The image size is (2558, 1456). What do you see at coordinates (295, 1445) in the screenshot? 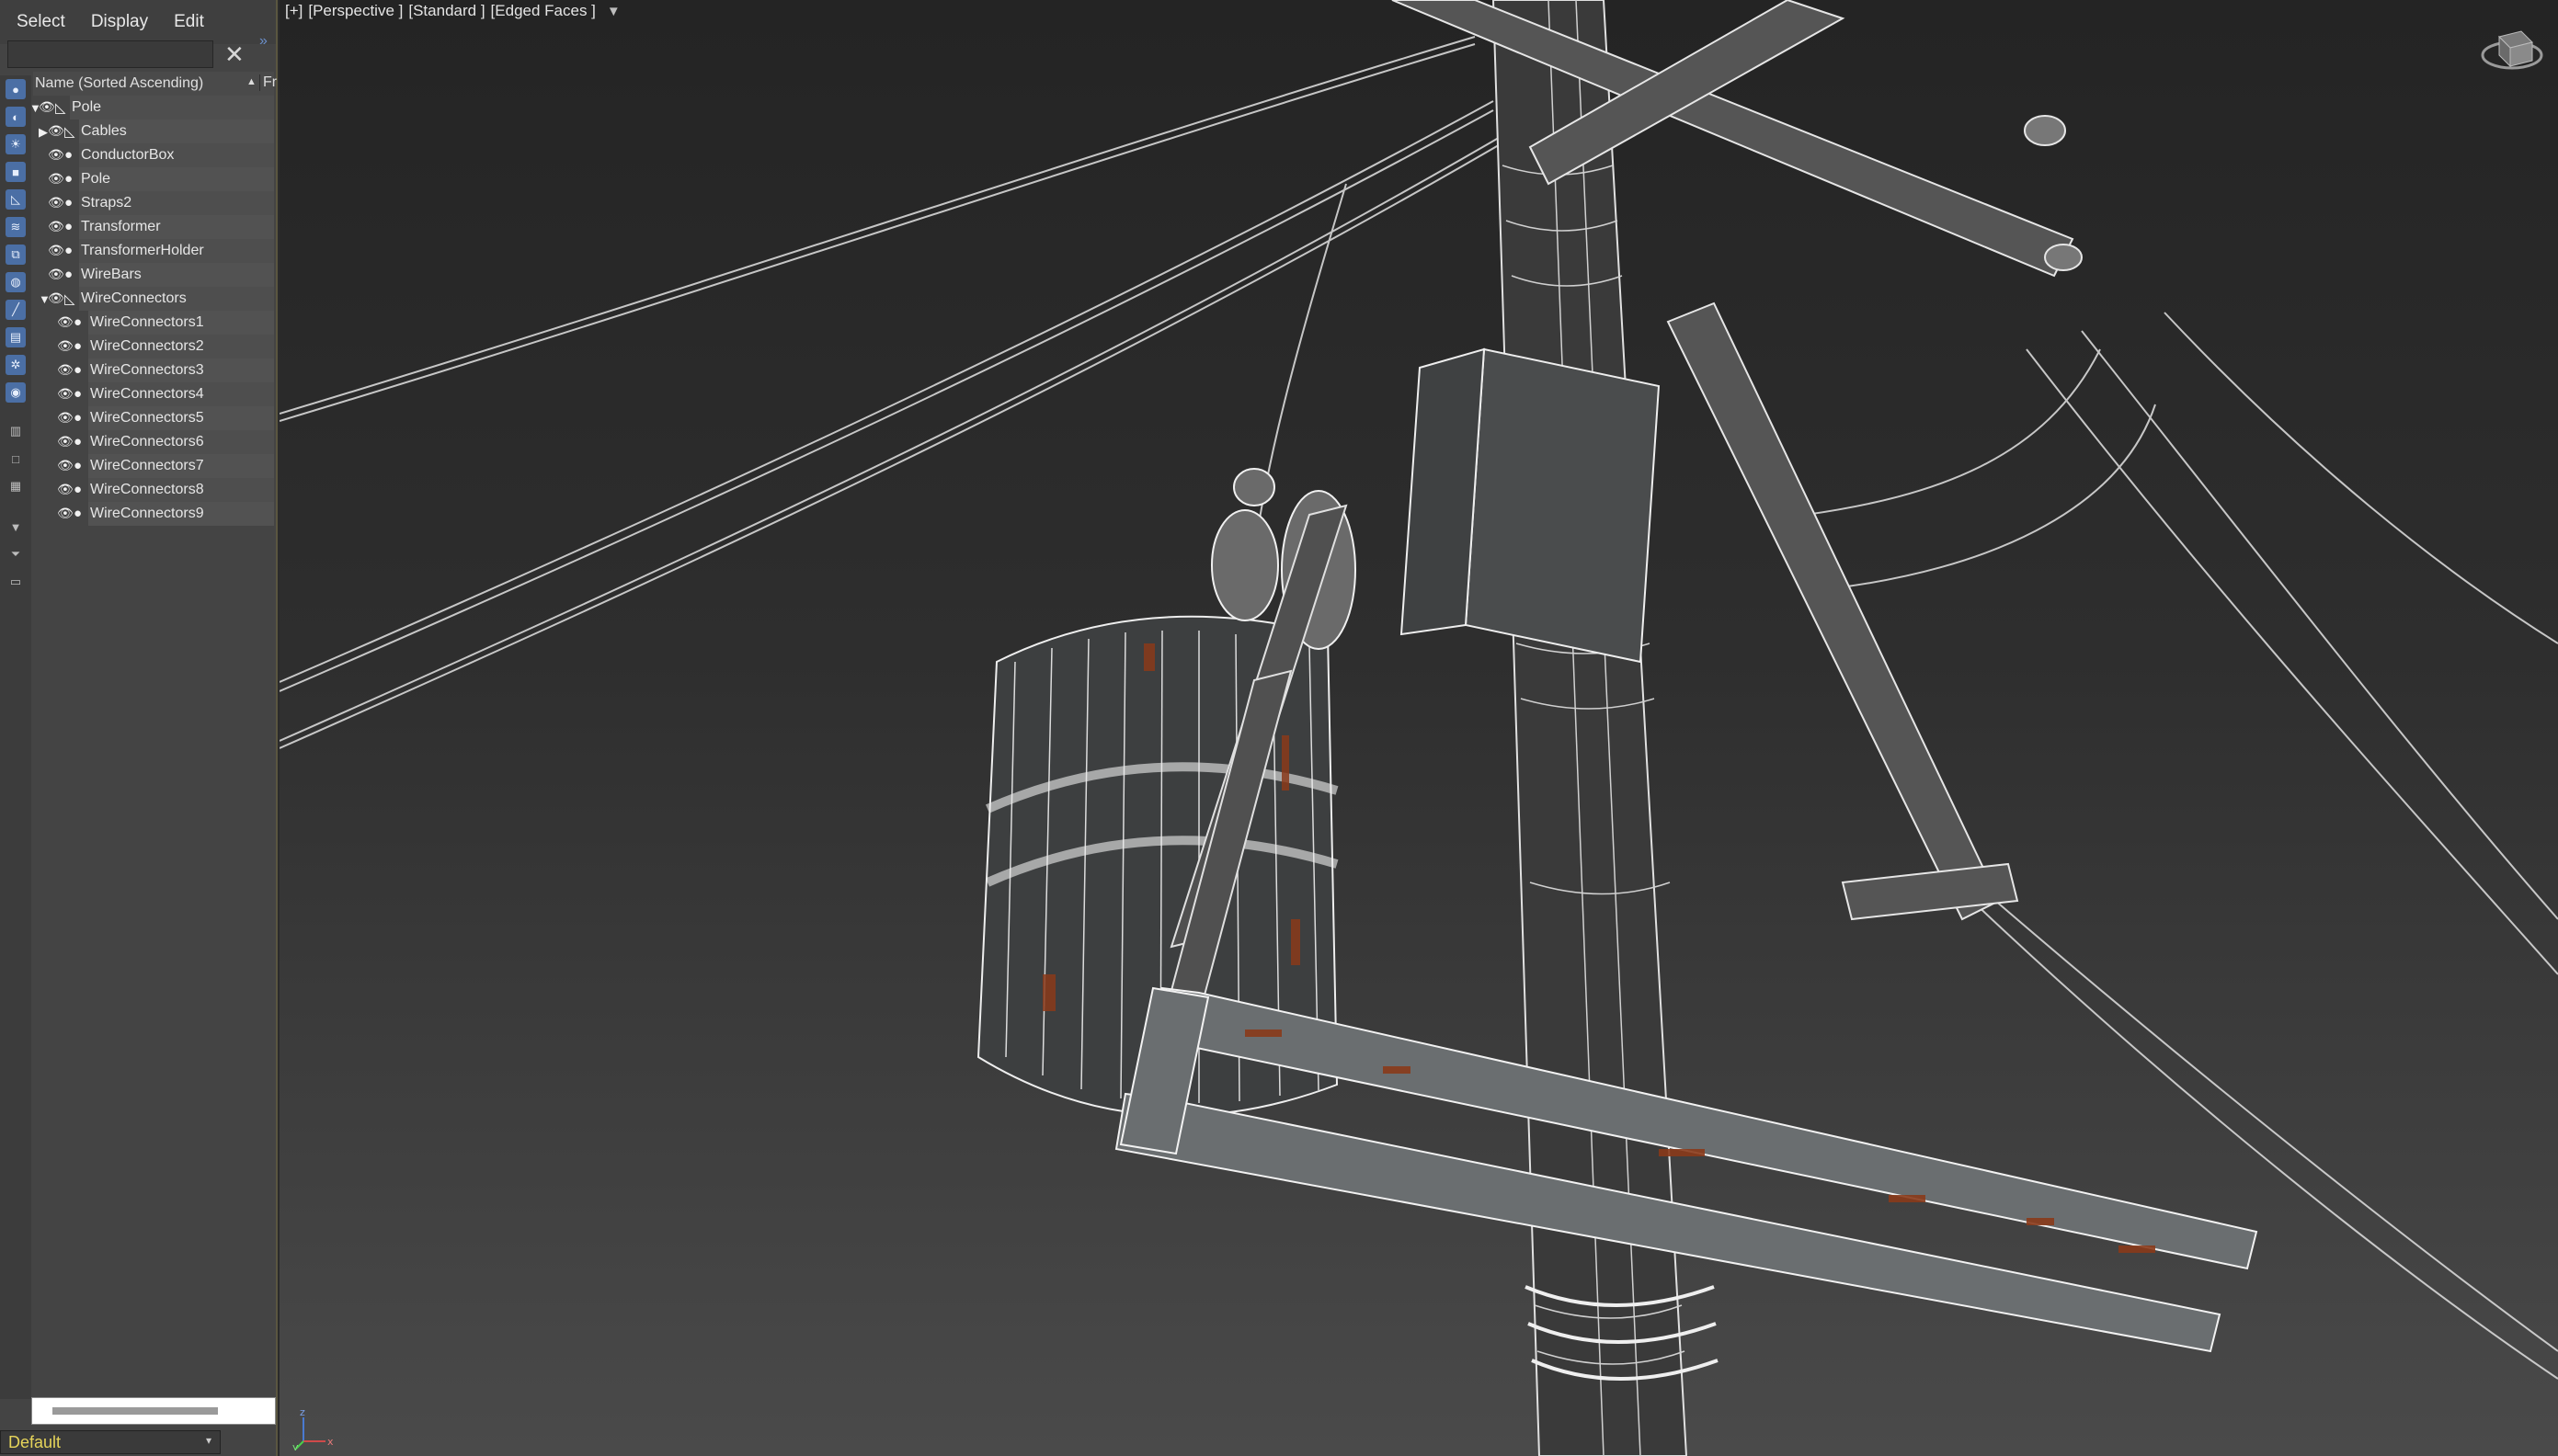
I see `svg-text: y` at bounding box center [295, 1445].